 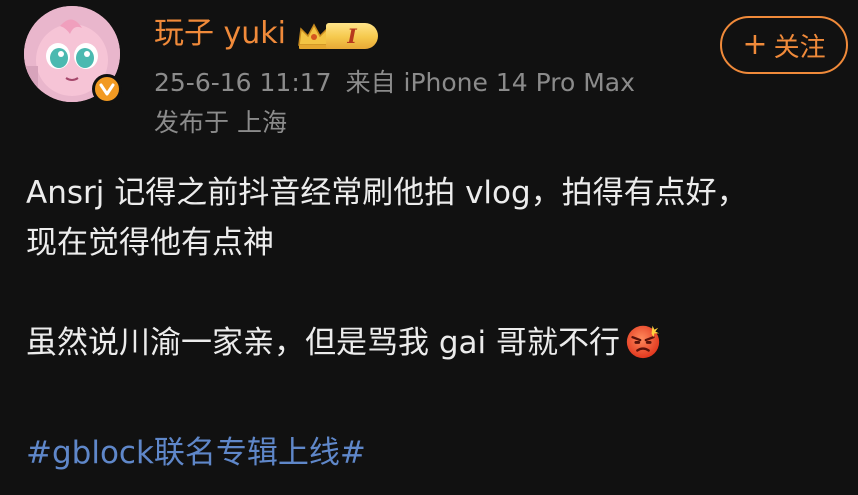 I want to click on post-text-line: Ansrj 记得之前抖音经常刷他拍 vlog，拍得有点好，, so click(x=387, y=193).